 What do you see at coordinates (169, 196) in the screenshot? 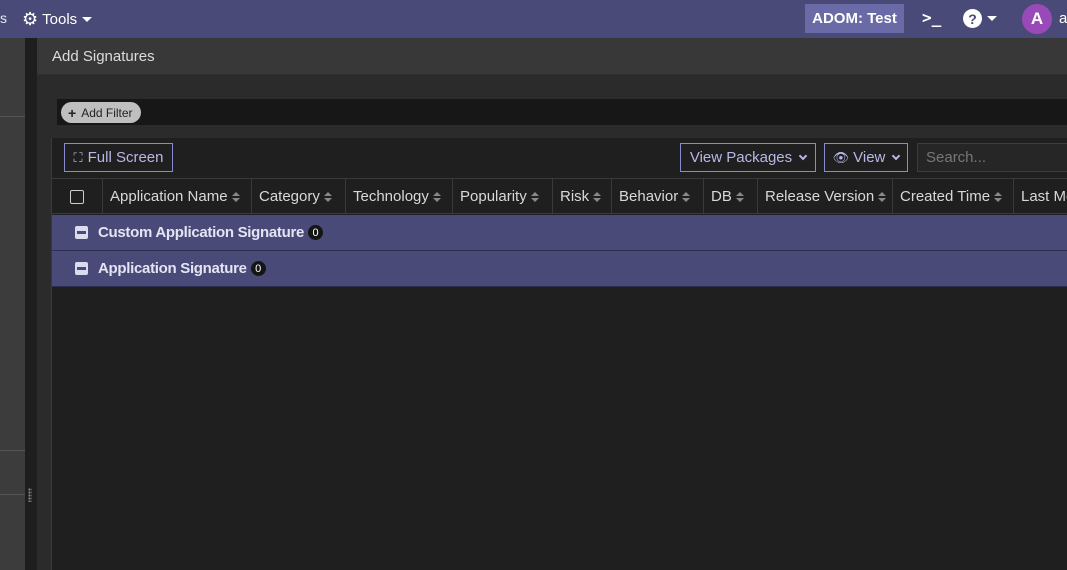
I see `column-label: Application Name` at bounding box center [169, 196].